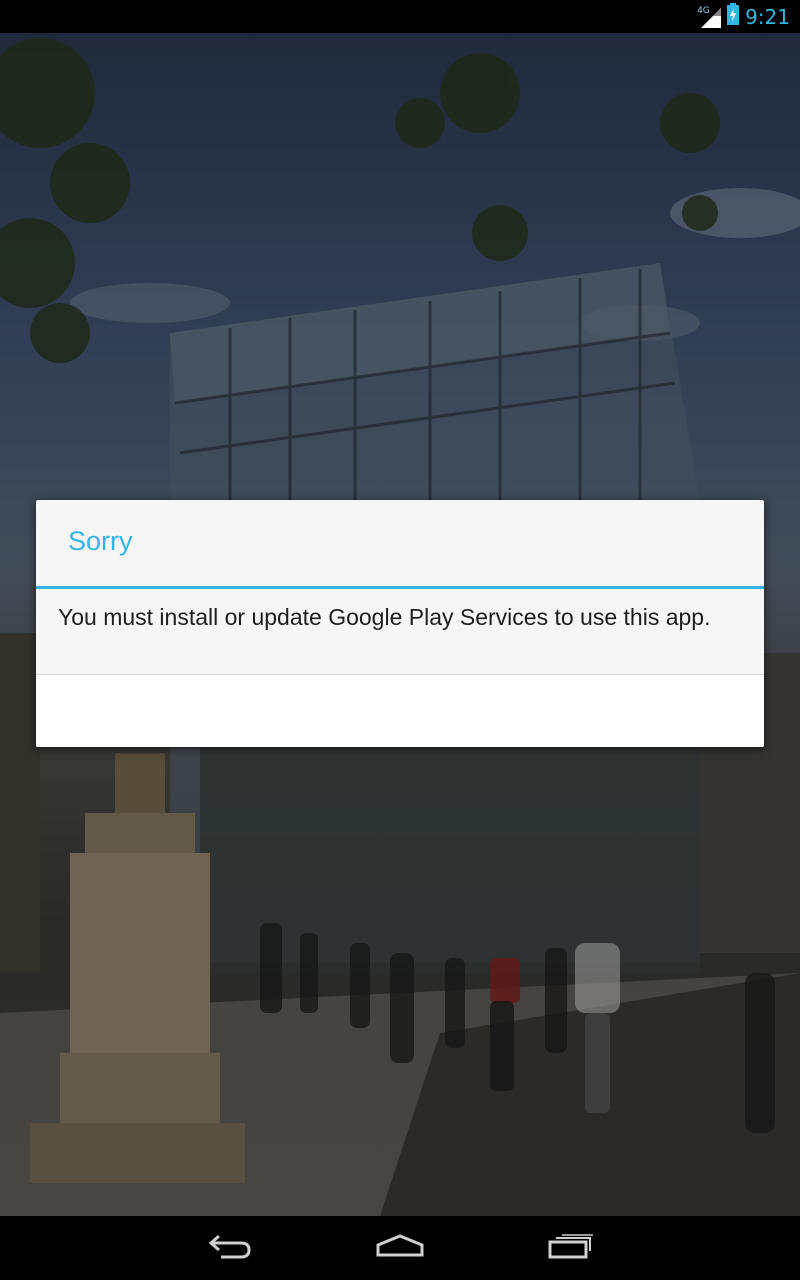 The image size is (800, 1280). I want to click on back-button, so click(230, 1248).